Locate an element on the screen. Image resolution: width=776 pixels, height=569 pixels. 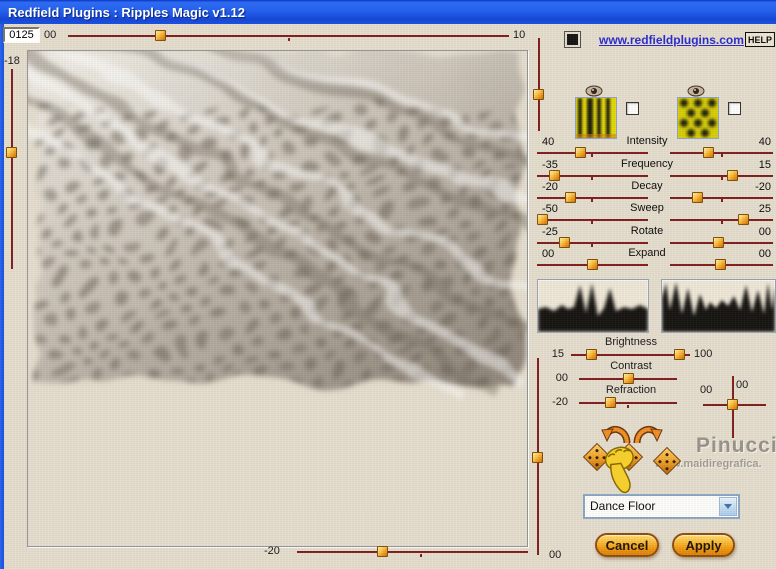
brightness-max-value: 100 is located at coordinates (703, 354).